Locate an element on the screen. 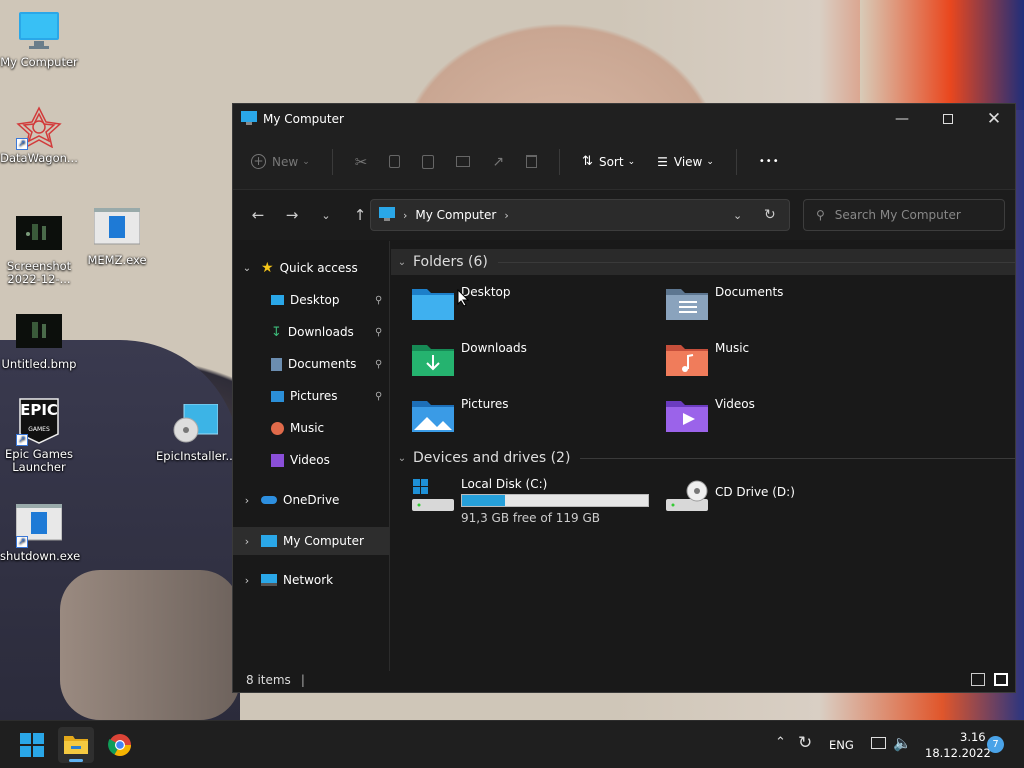 This screenshot has height=768, width=1024. network-status-icon is located at coordinates (878, 743).